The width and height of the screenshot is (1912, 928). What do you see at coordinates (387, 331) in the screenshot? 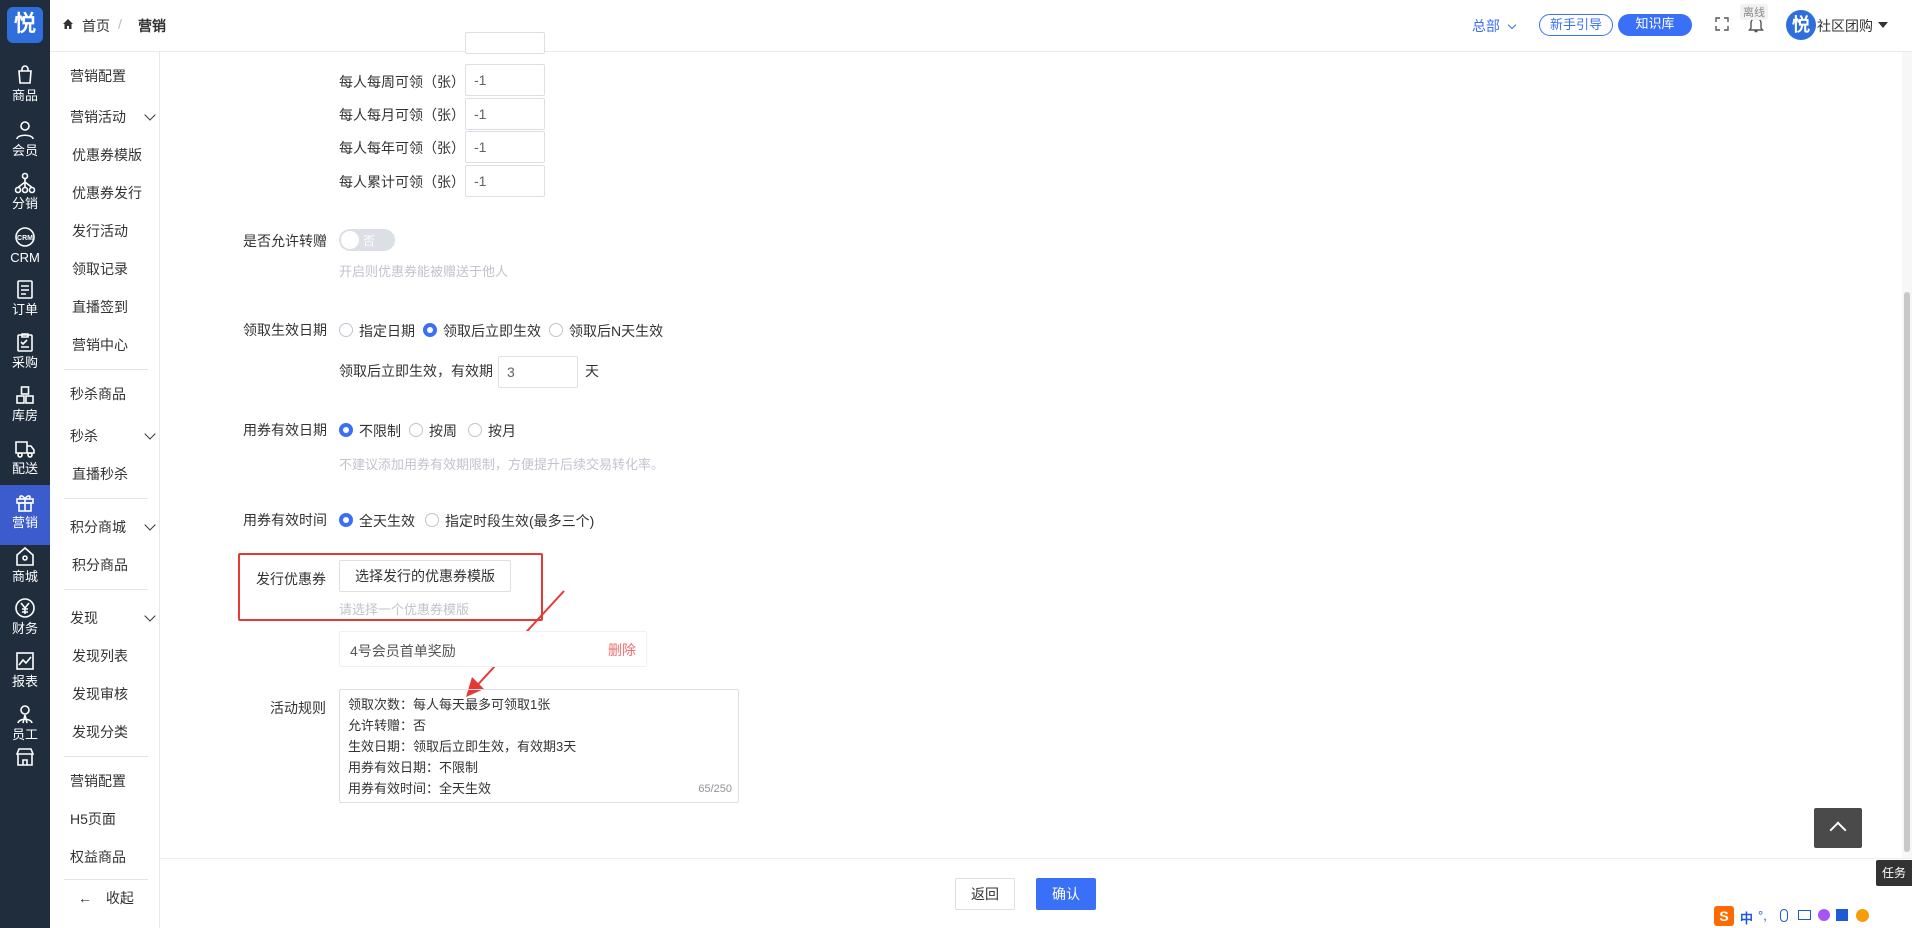
I see `radio-label: 指定日期` at bounding box center [387, 331].